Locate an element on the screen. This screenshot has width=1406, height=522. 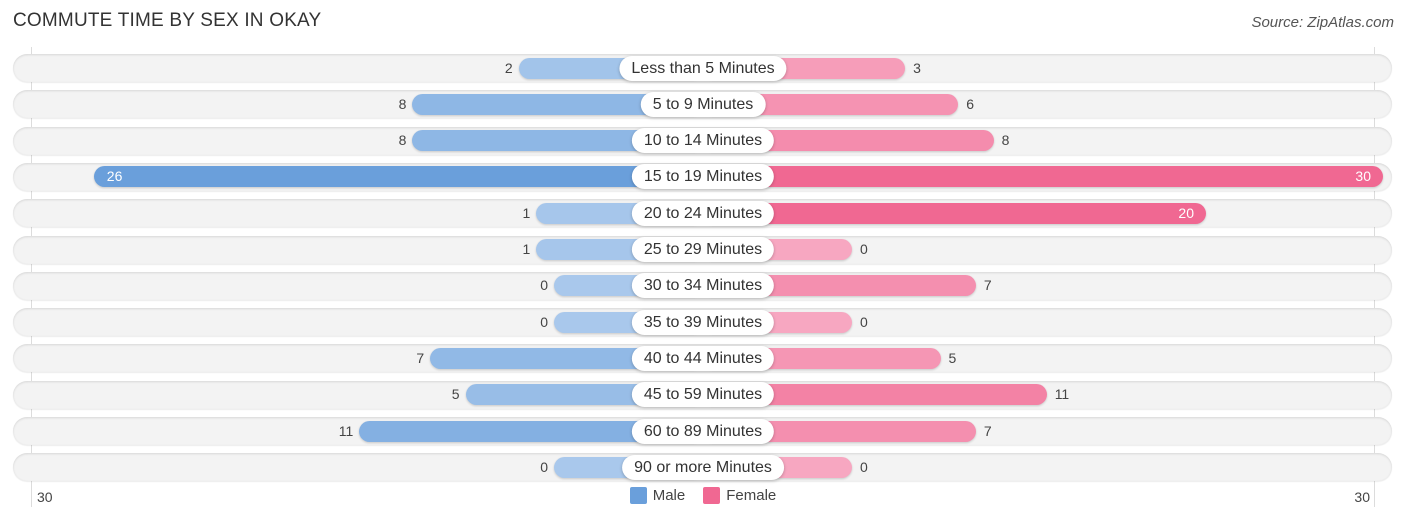
source-credit: Source: ZipAtlas.com is located at coordinates (1322, 22).